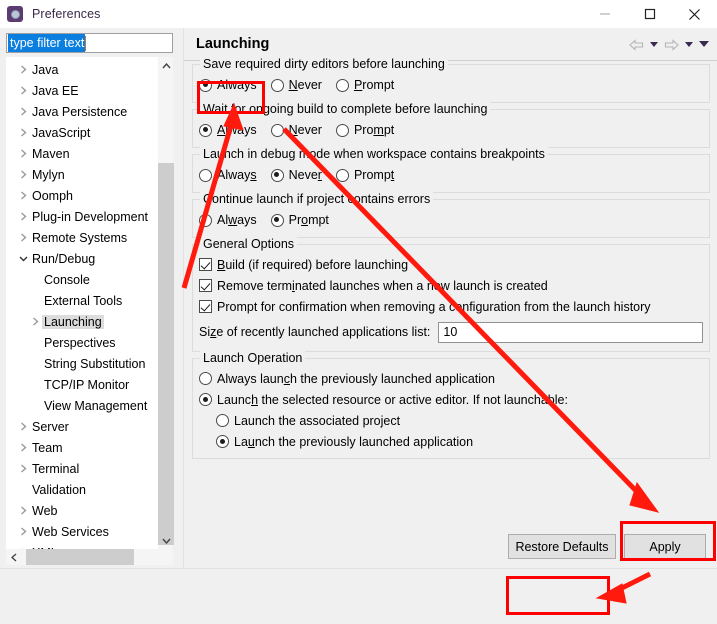  I want to click on radio-continue-launch-if-project-contains-erro-always: Always, so click(228, 220).